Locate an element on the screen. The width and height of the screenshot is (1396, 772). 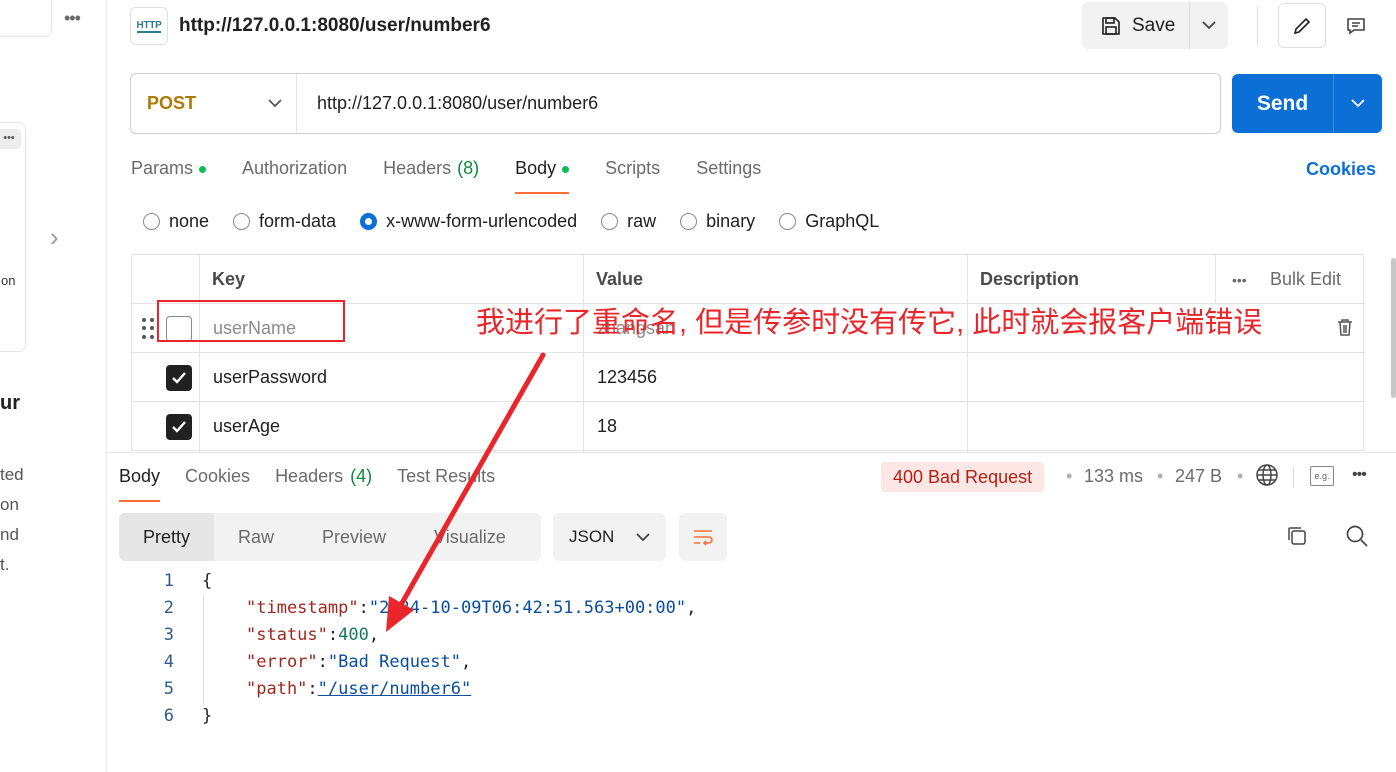
annotation-highlight-box is located at coordinates (251, 321).